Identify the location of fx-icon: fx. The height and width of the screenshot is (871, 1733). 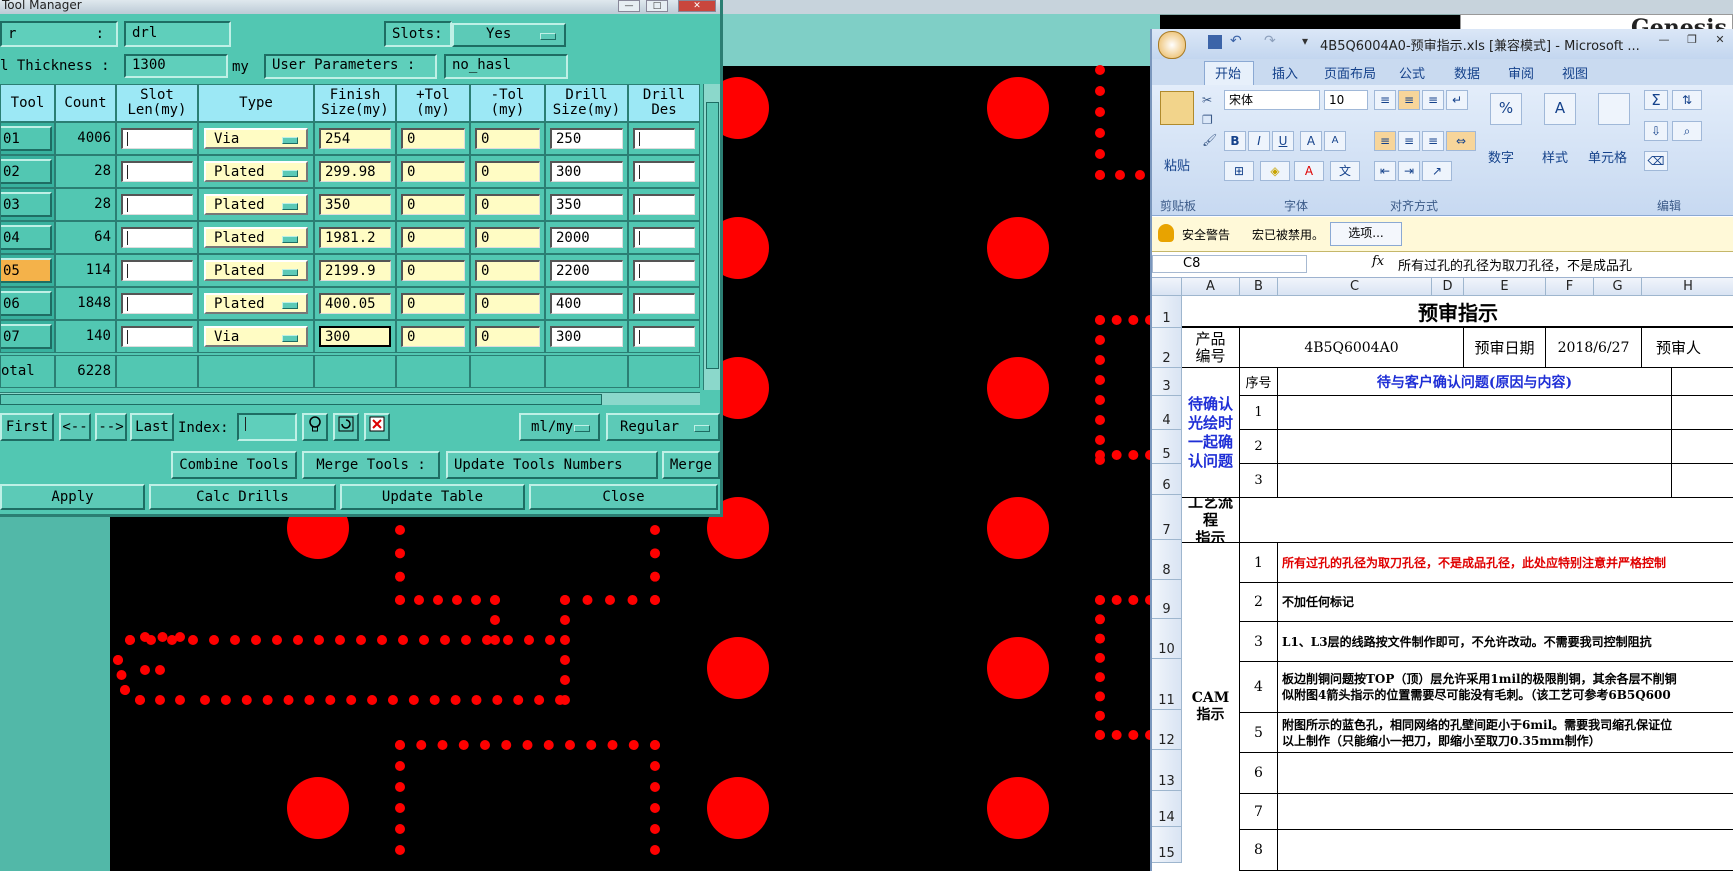
(1378, 261).